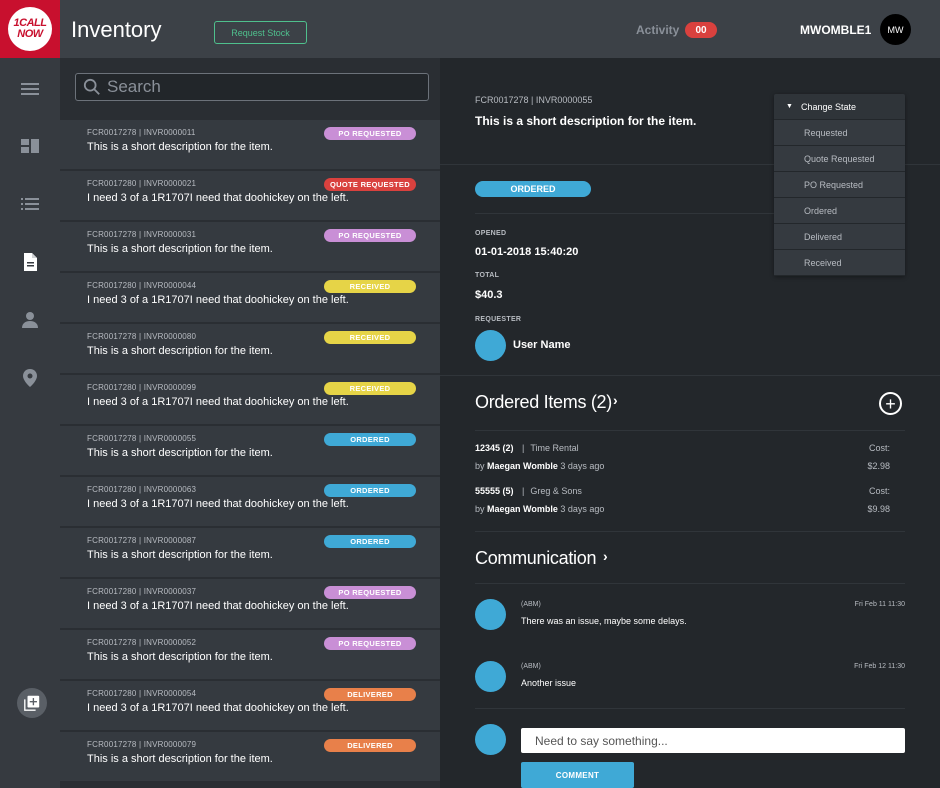 The image size is (940, 788). I want to click on cost-value: $2.98, so click(878, 466).